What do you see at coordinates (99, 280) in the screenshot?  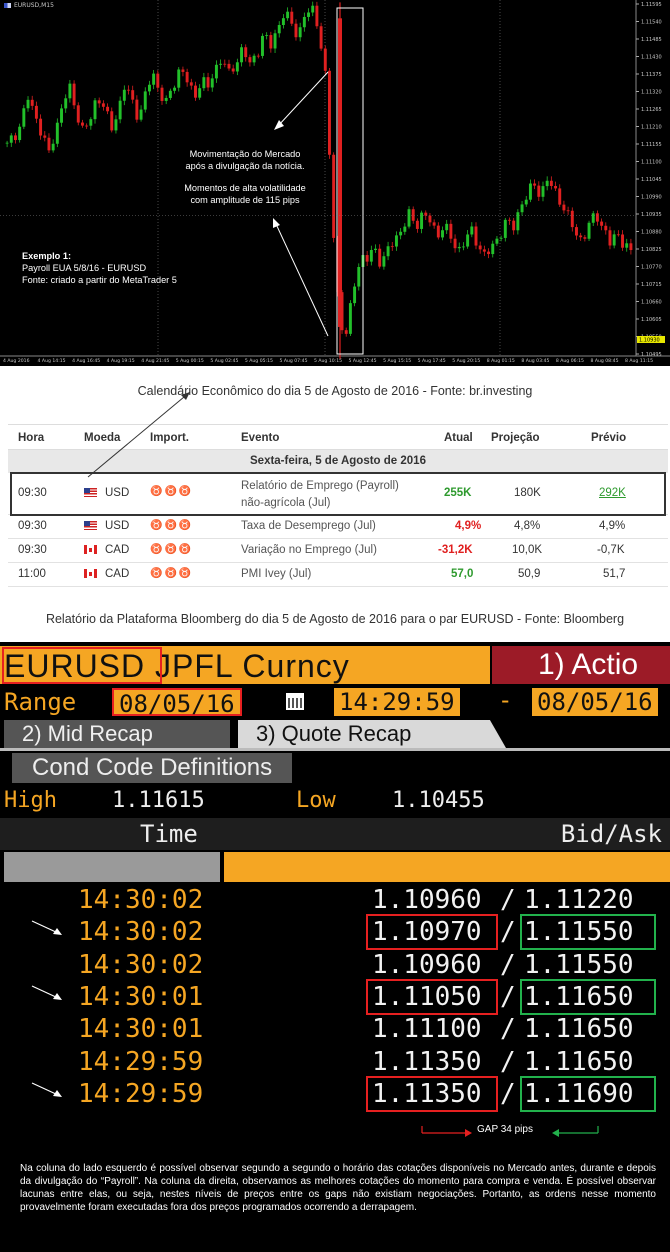 I see `example-source: Fonte: criado a partir do MetaTrader 5` at bounding box center [99, 280].